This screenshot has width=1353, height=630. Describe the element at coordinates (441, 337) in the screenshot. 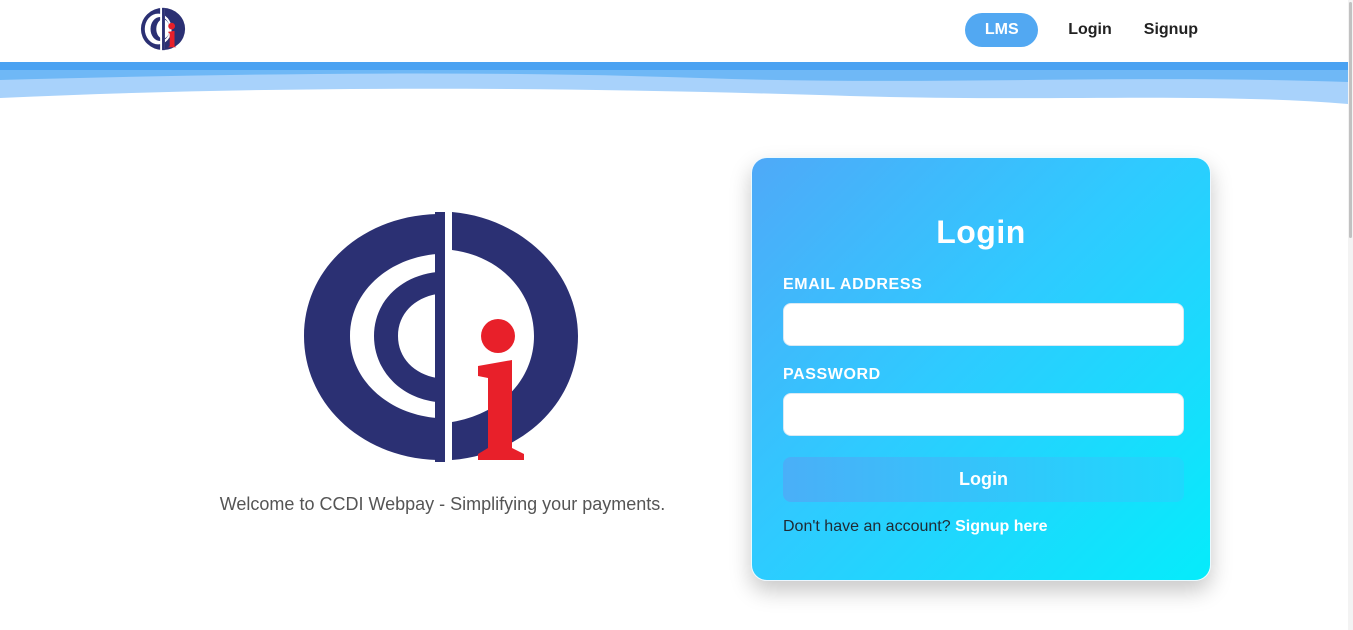

I see `ccdi-hero-logo-icon` at that location.